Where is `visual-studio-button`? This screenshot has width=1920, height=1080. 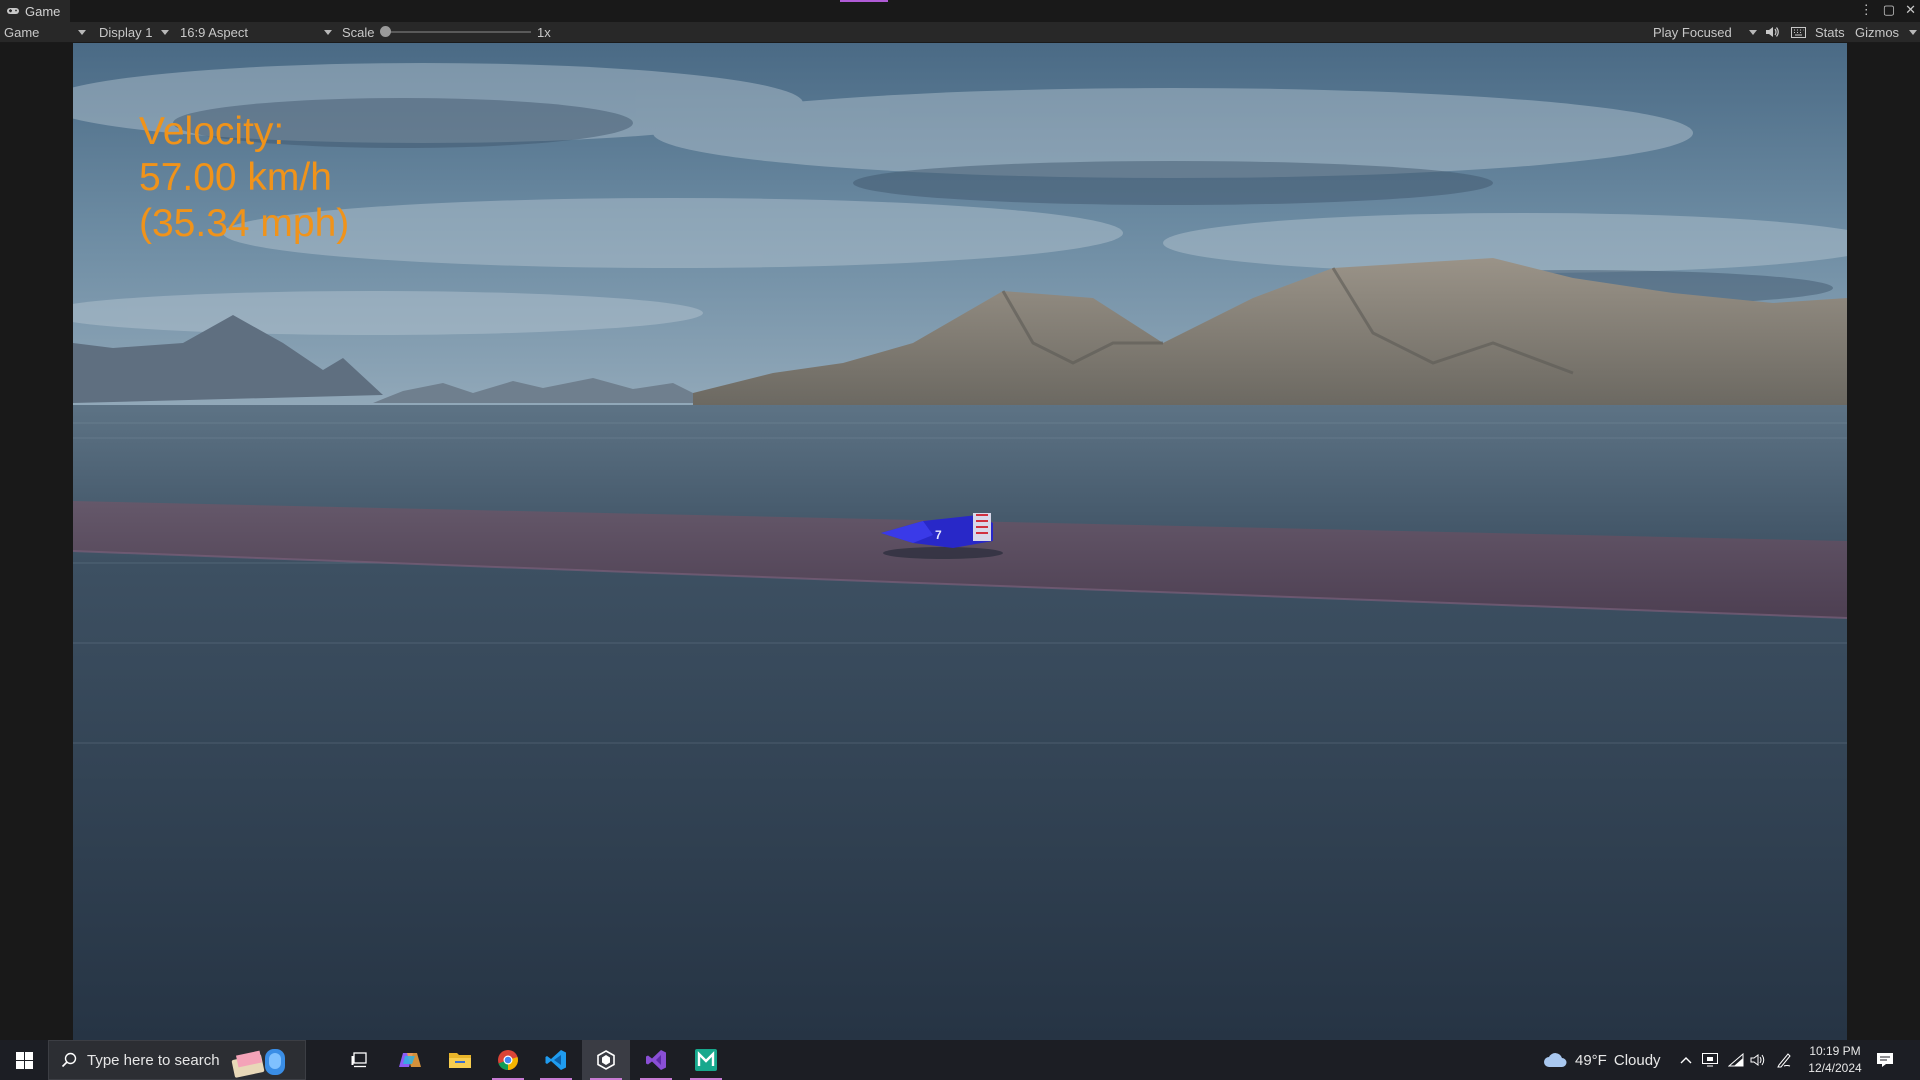
visual-studio-button is located at coordinates (656, 1060).